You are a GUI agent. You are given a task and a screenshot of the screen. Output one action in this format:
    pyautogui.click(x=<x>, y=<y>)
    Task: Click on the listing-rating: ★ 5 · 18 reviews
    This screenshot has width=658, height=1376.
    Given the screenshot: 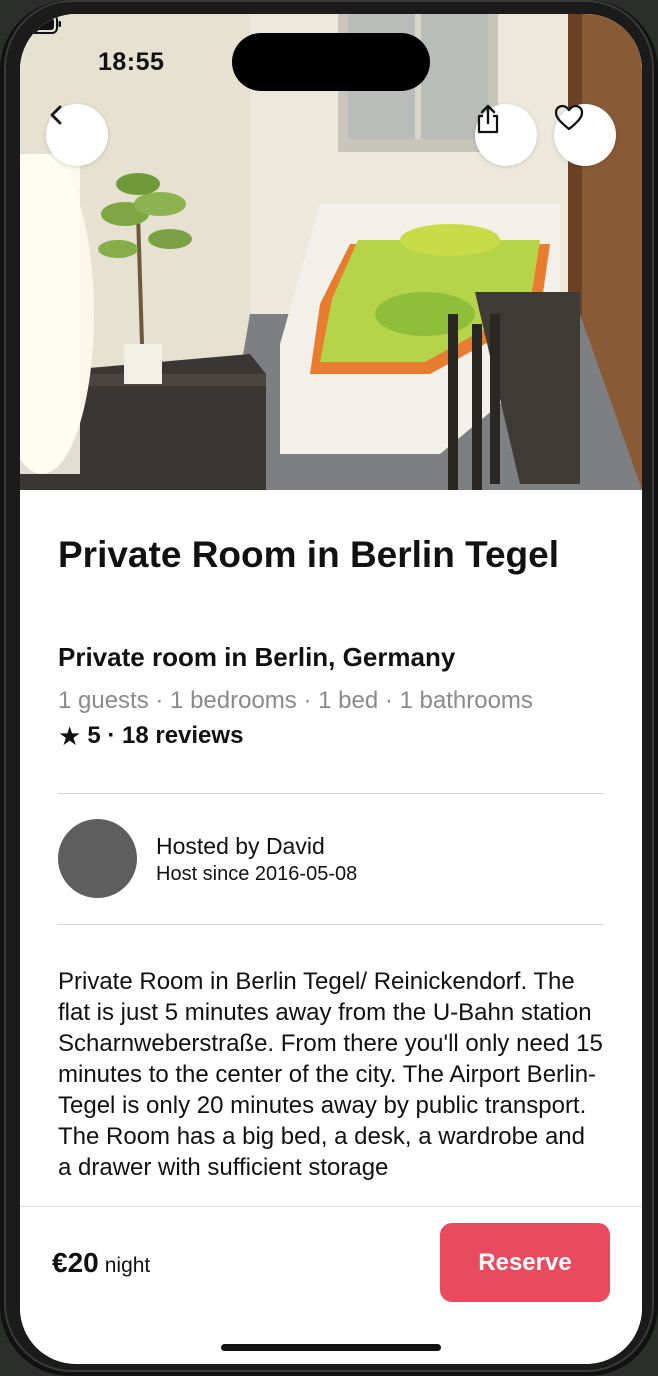 What is the action you would take?
    pyautogui.click(x=150, y=736)
    